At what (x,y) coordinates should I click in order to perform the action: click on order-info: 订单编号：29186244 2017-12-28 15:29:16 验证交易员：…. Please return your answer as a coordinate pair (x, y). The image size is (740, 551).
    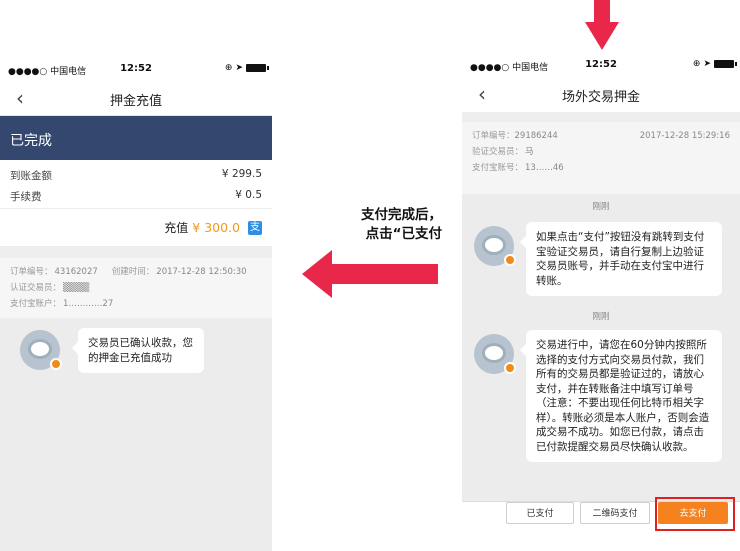
    Looking at the image, I should click on (601, 158).